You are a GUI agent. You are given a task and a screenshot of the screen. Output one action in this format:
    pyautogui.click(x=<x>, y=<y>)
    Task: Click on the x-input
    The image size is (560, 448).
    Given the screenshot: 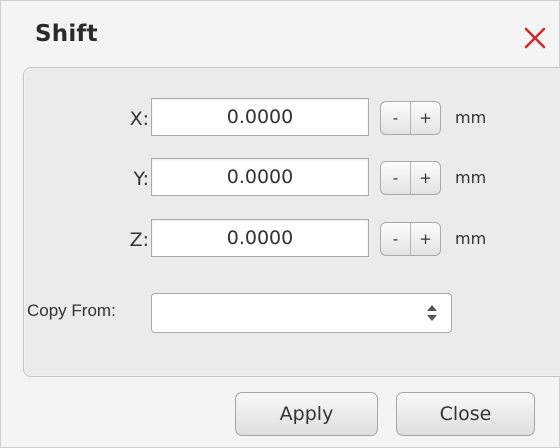 What is the action you would take?
    pyautogui.click(x=260, y=117)
    